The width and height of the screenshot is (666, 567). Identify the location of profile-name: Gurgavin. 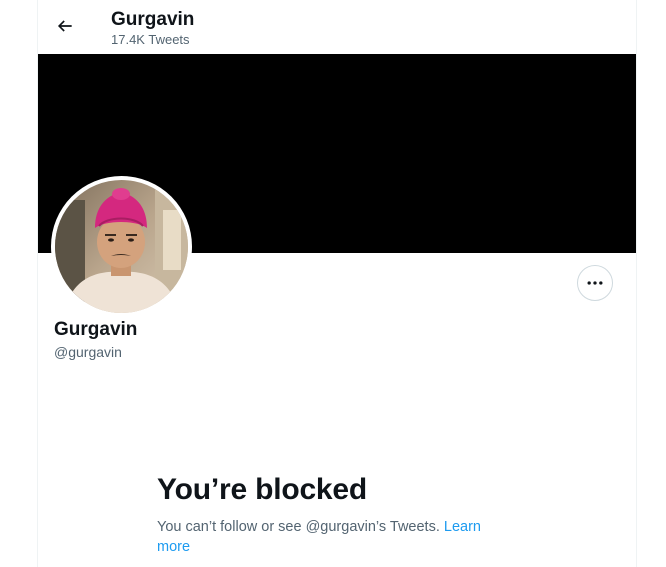
(96, 329).